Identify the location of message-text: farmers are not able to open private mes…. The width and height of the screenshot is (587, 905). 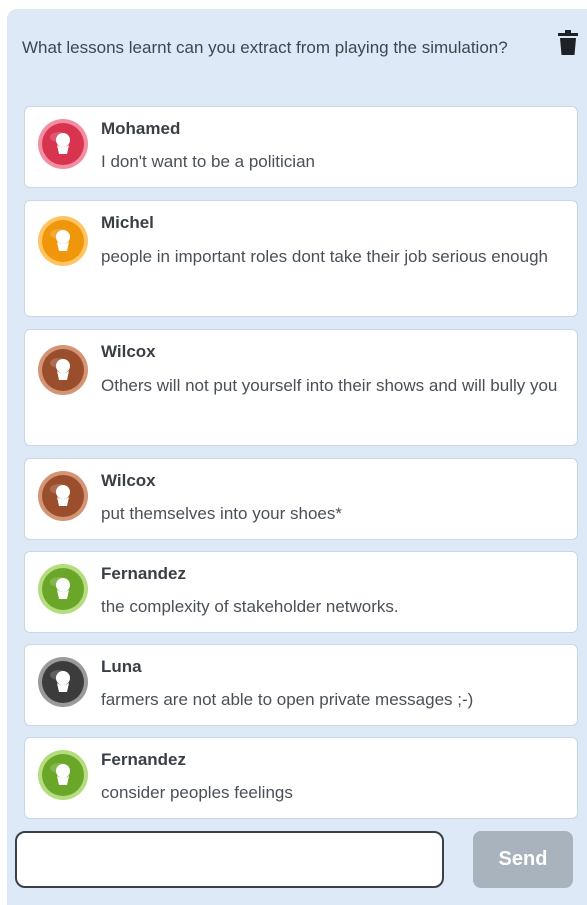
(287, 699).